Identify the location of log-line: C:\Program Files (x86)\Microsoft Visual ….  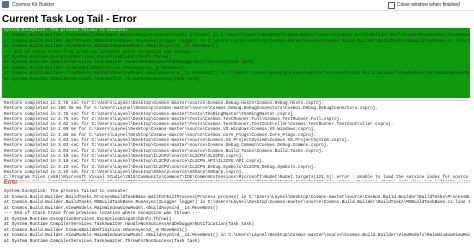
(236, 180).